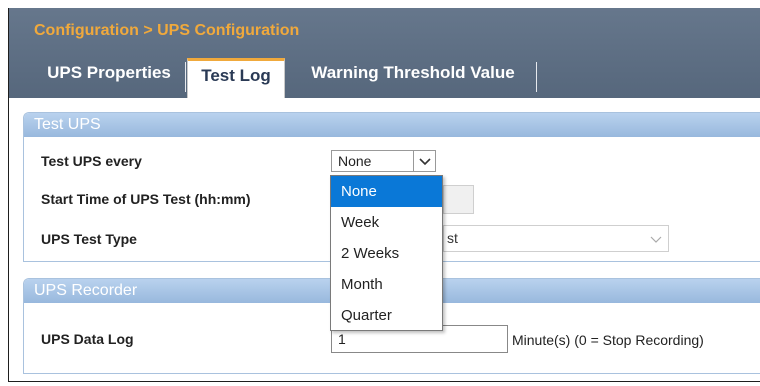  Describe the element at coordinates (608, 340) in the screenshot. I see `data-log-hint: Minute(s) (0 = Stop Recording)` at that location.